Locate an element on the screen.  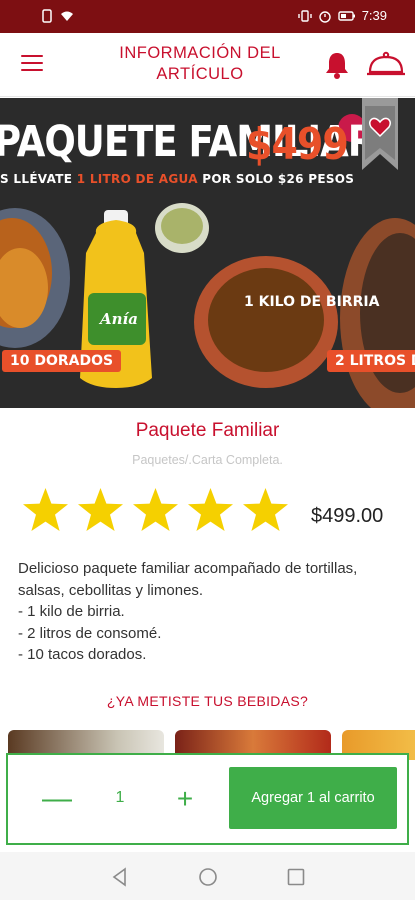
banner-tag-birria: 1 KILO DE BIRRIA is located at coordinates (312, 302).